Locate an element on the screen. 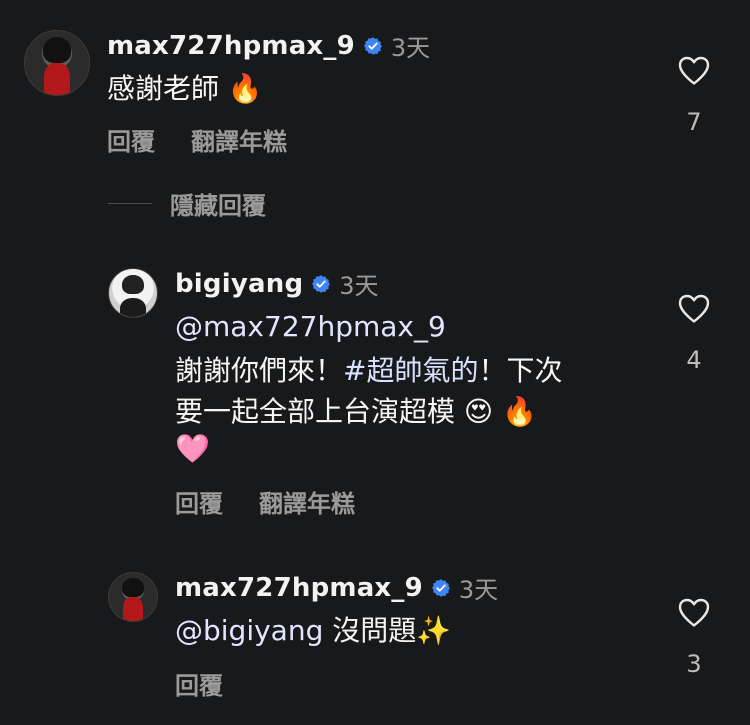  comment-body: 感謝老師 is located at coordinates (163, 88).